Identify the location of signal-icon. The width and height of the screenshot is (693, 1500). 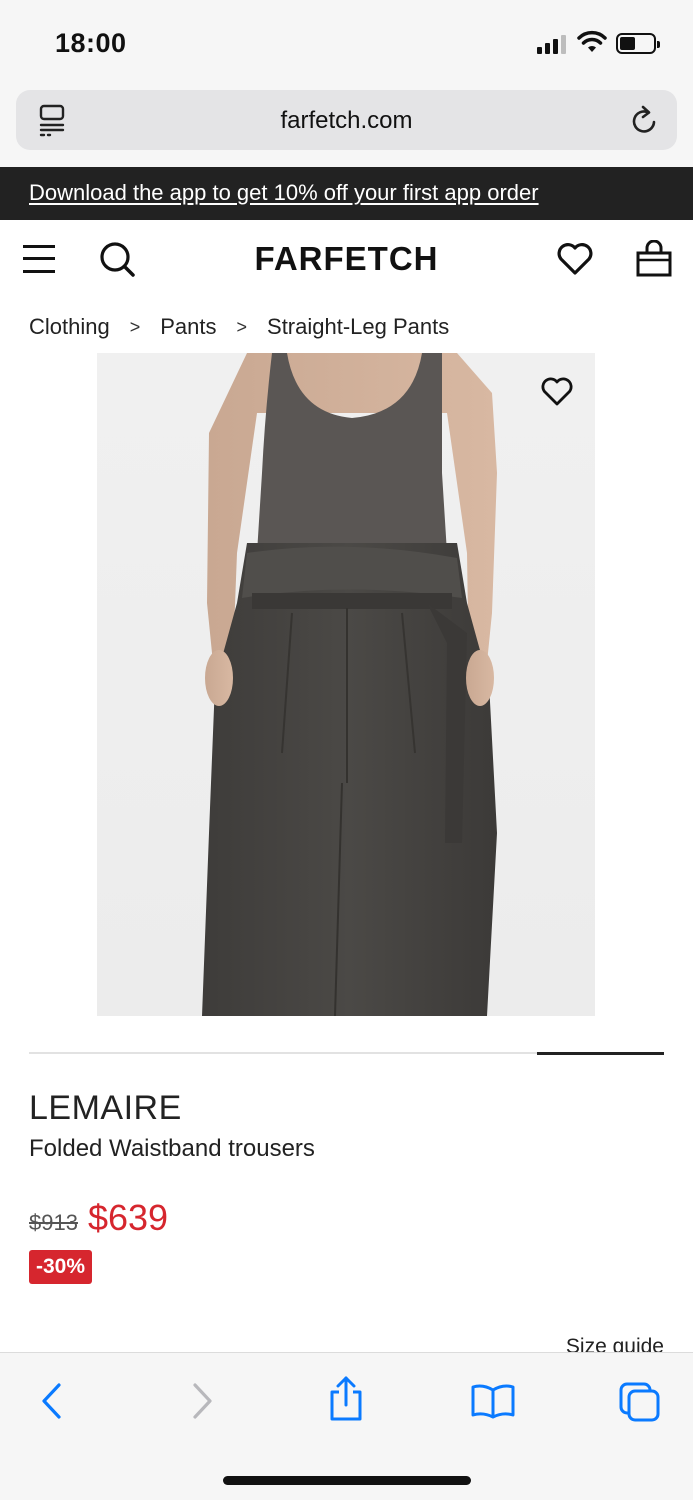
(553, 44).